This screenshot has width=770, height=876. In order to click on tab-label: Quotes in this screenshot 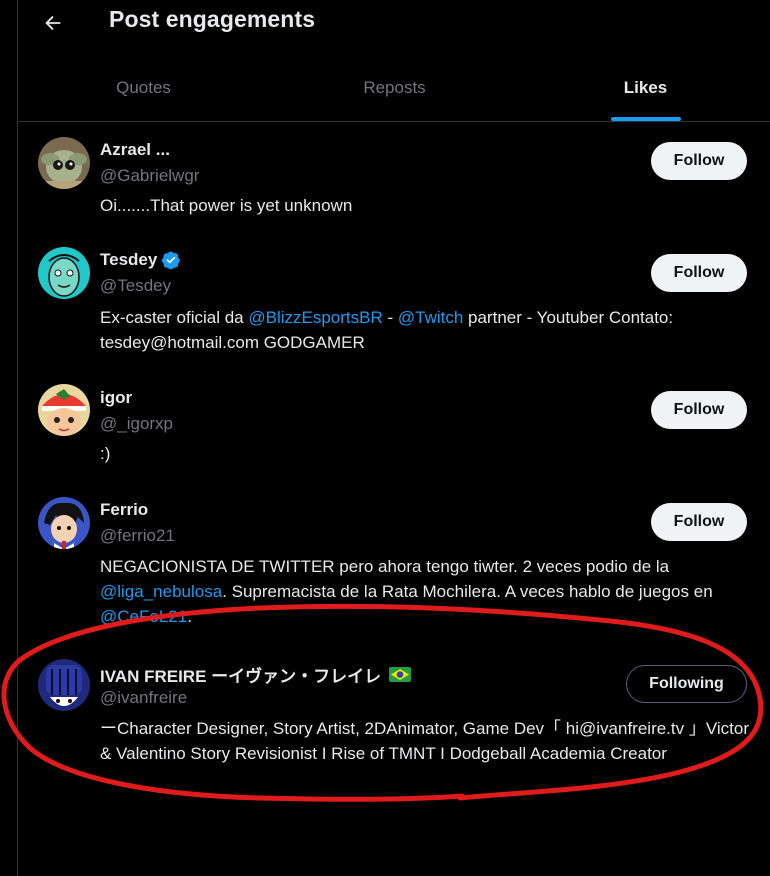, I will do `click(143, 87)`.